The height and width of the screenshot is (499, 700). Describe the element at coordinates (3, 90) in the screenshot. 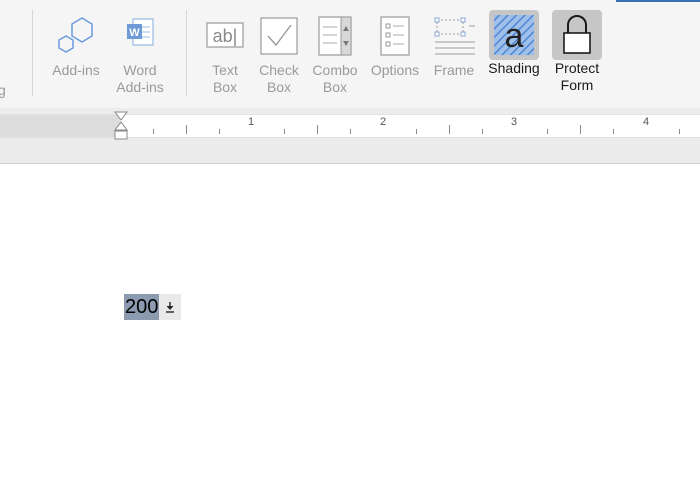

I see `truncated-group-label: g` at that location.